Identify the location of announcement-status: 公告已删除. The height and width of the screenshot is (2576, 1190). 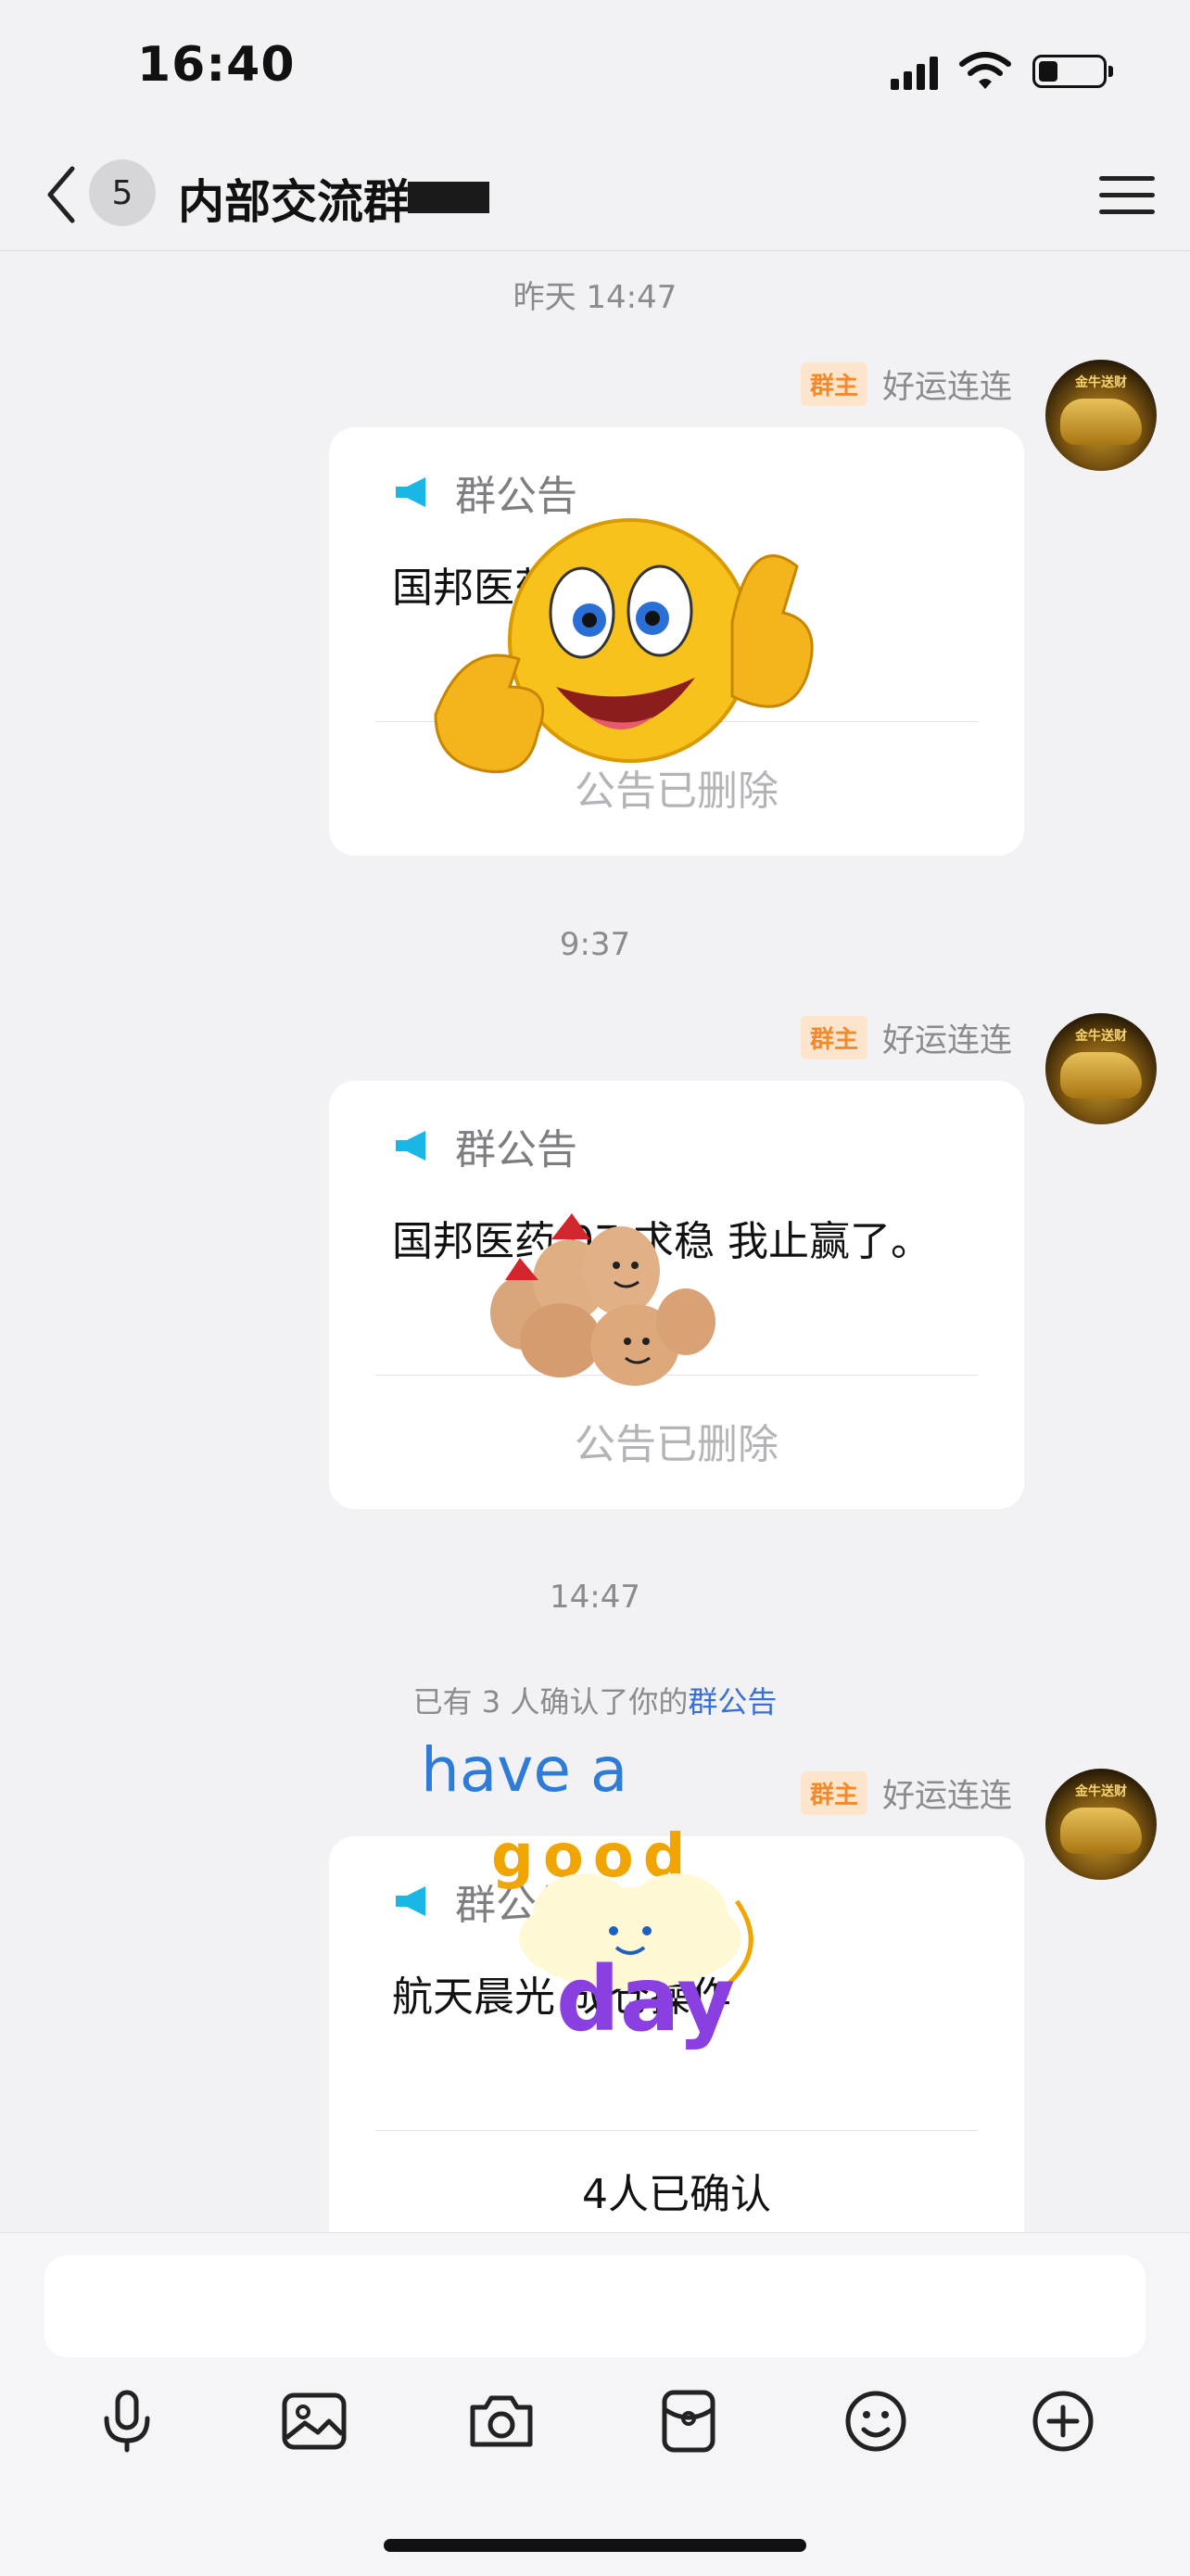
(677, 1444).